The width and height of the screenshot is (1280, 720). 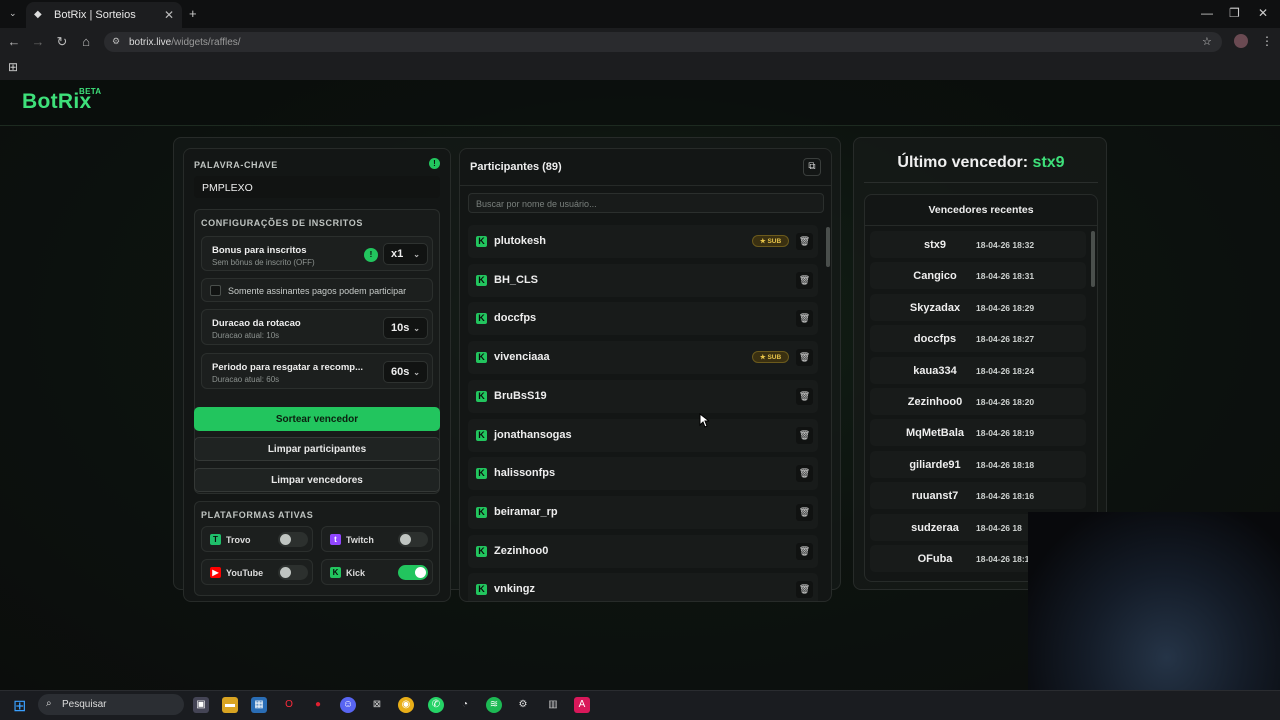 What do you see at coordinates (1207, 13) in the screenshot?
I see `minimize-icon: —` at bounding box center [1207, 13].